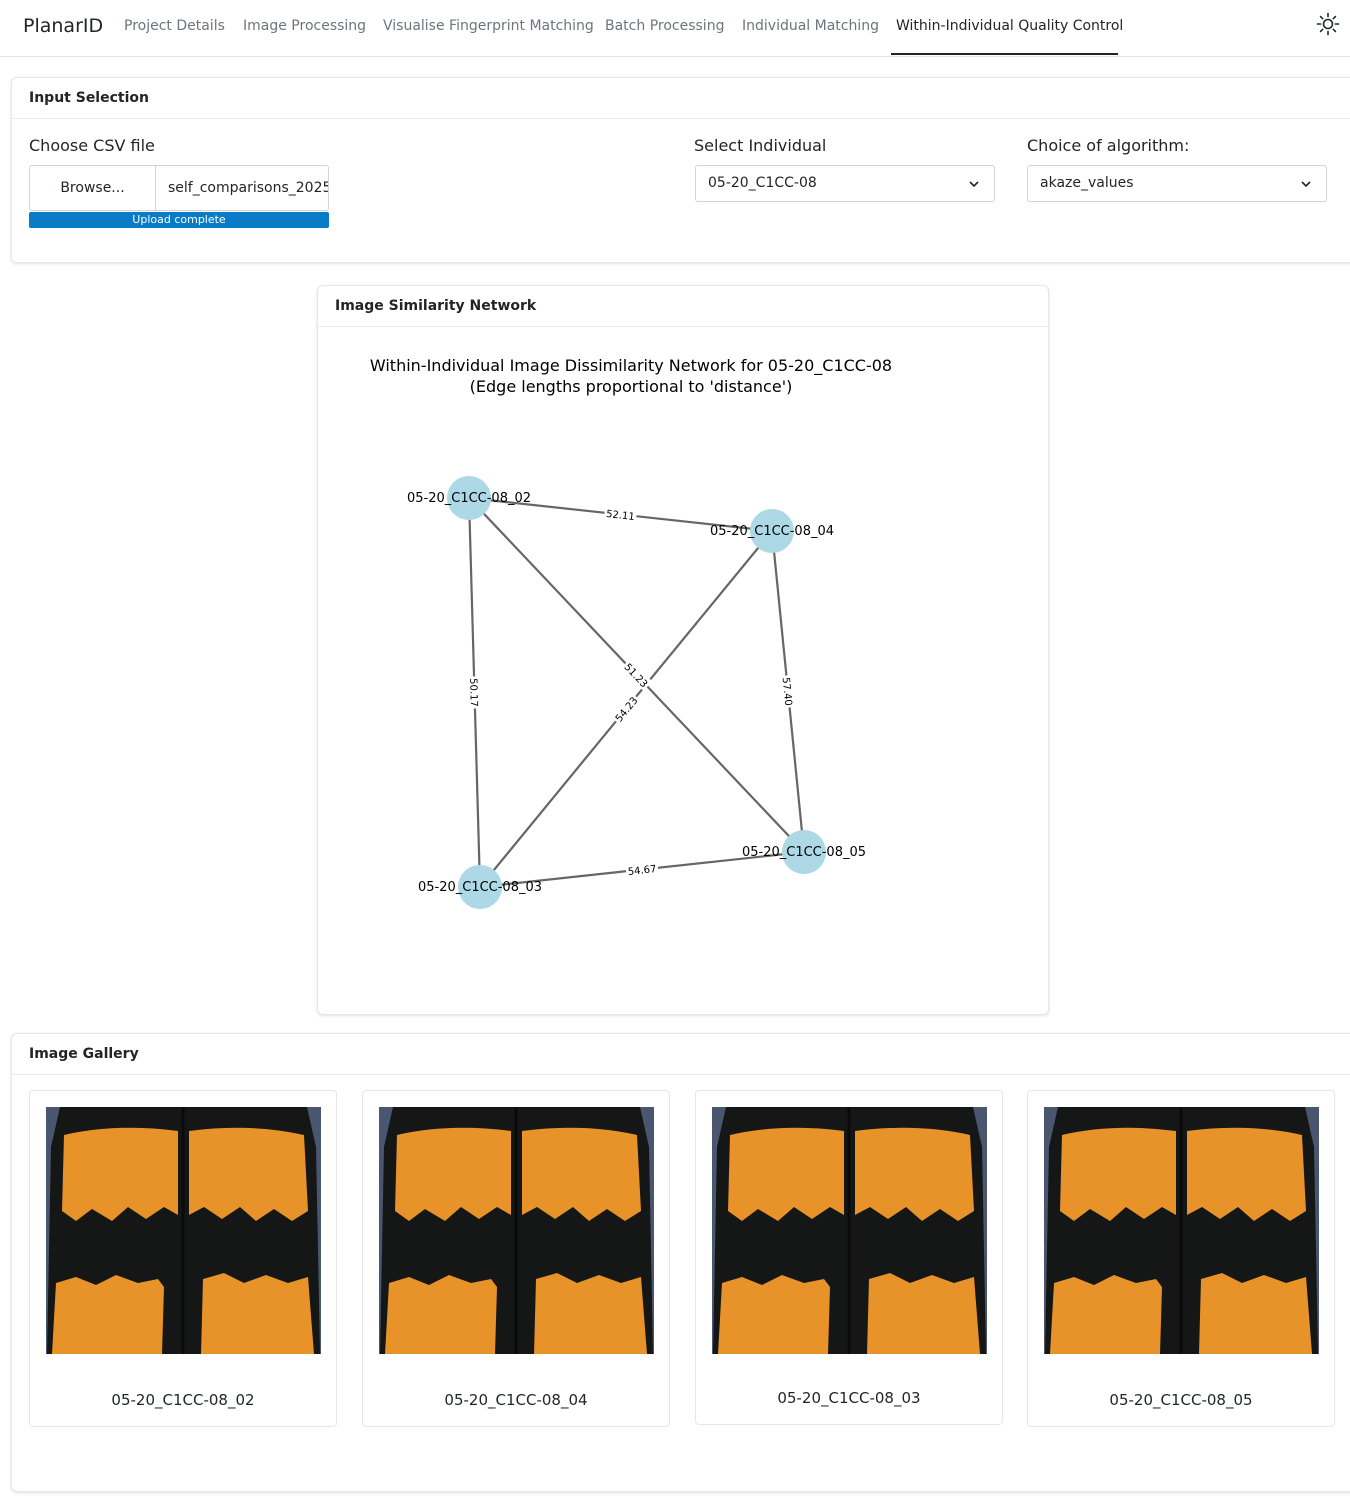  What do you see at coordinates (469, 498) in the screenshot?
I see `network-node-label: 05-20_C1CC-08_02` at bounding box center [469, 498].